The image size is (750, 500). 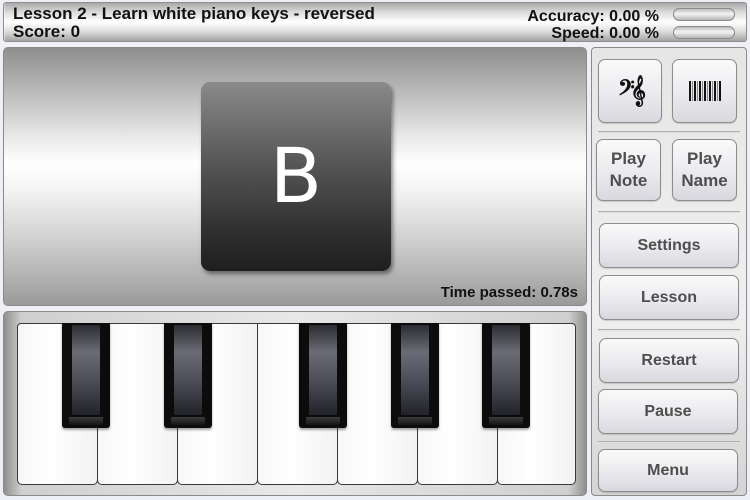 I want to click on piano-keyboard-icon, so click(x=704, y=91).